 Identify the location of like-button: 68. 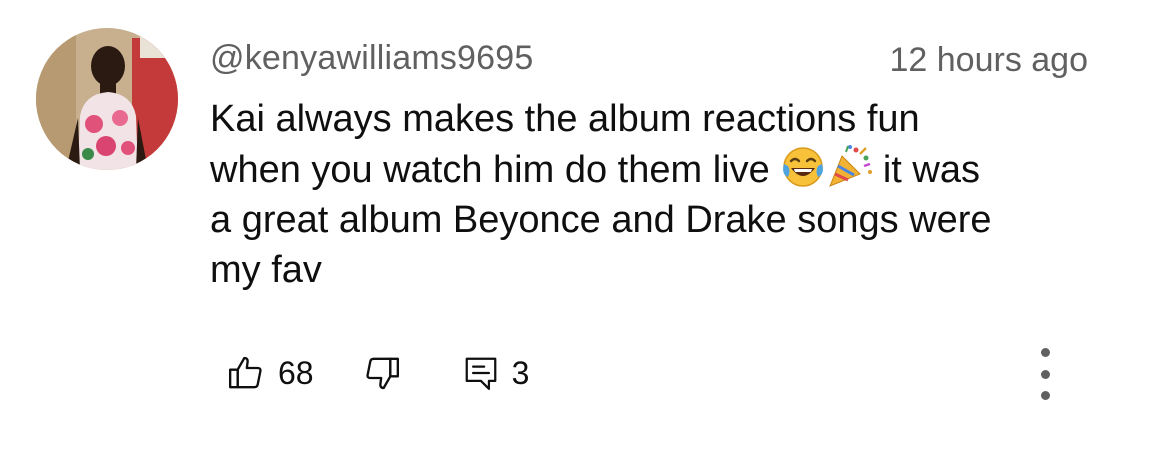
(270, 373).